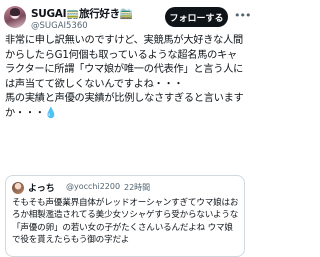  What do you see at coordinates (18, 188) in the screenshot?
I see `quoted-avatar` at bounding box center [18, 188].